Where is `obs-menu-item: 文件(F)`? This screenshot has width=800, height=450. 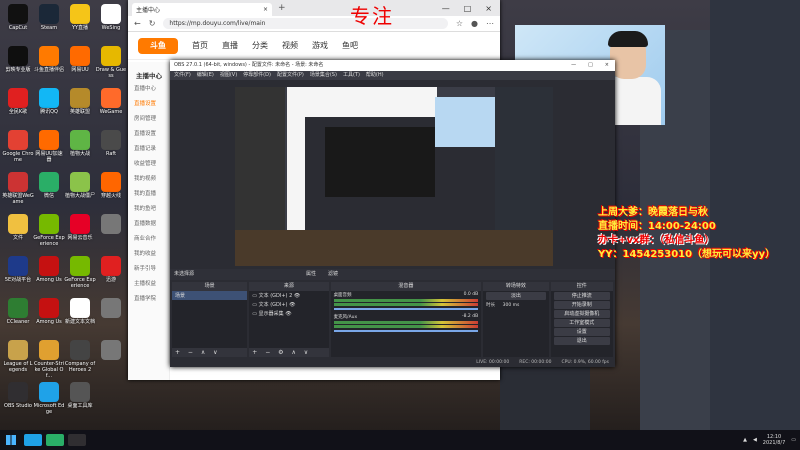 obs-menu-item: 文件(F) is located at coordinates (182, 75).